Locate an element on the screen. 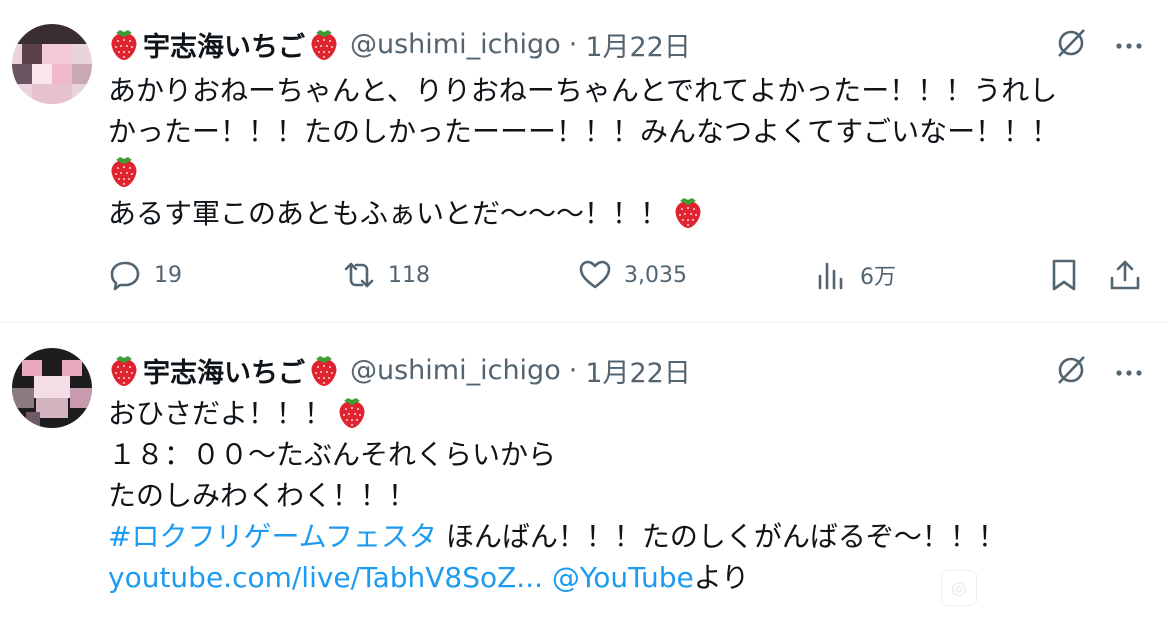 The image size is (1168, 618). watermark-icon: ◎ is located at coordinates (959, 588).